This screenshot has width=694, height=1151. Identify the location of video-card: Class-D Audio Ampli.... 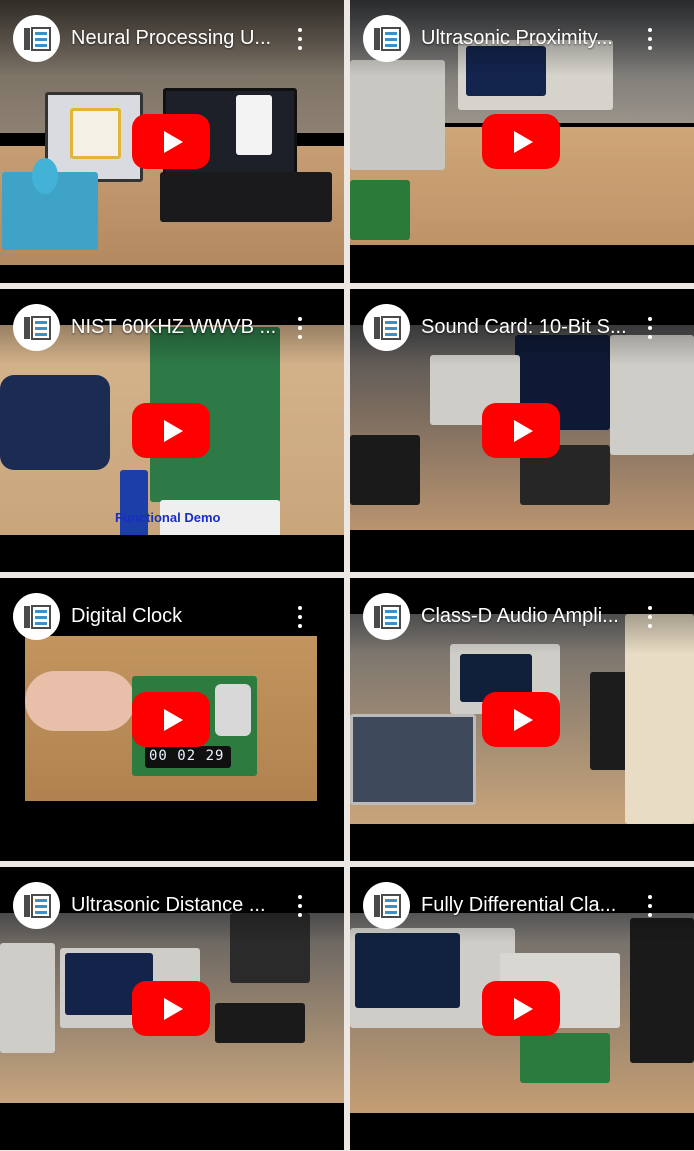
(522, 719).